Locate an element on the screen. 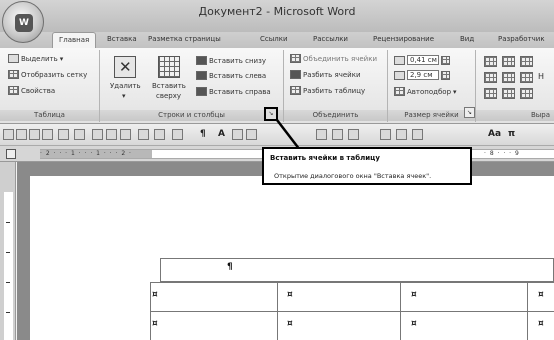  insert-below-label: Вставить снизу is located at coordinates (237, 60).